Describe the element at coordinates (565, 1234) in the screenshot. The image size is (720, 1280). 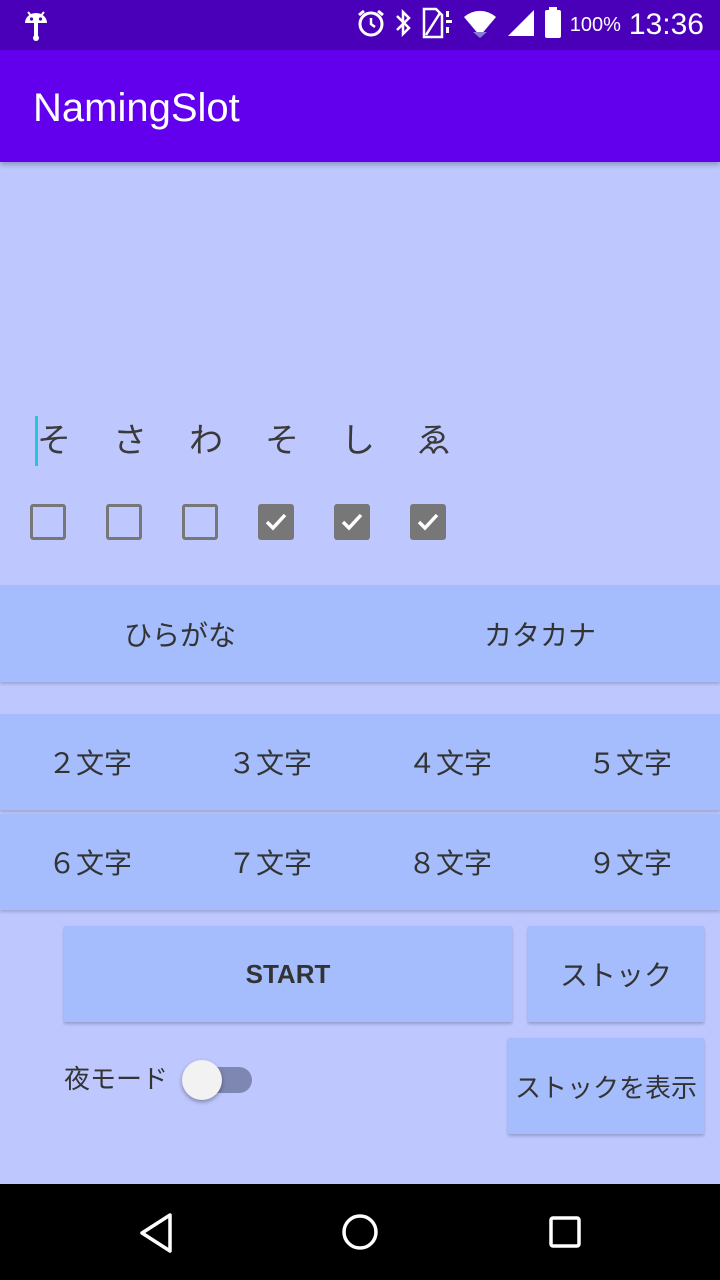
I see `recents-icon` at that location.